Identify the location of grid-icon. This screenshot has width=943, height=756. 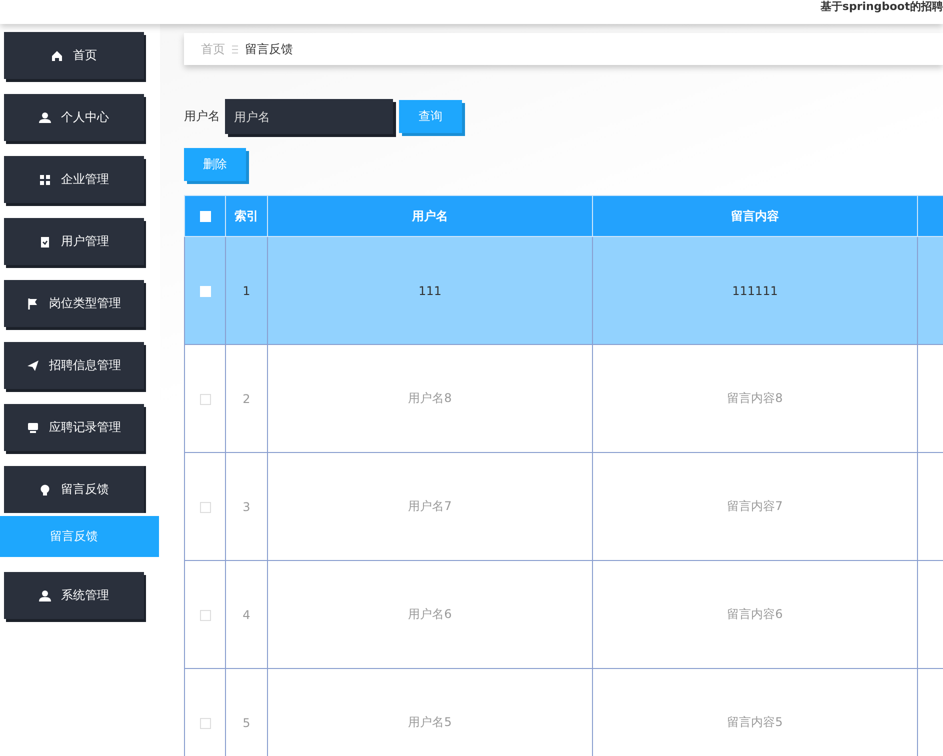
(45, 180).